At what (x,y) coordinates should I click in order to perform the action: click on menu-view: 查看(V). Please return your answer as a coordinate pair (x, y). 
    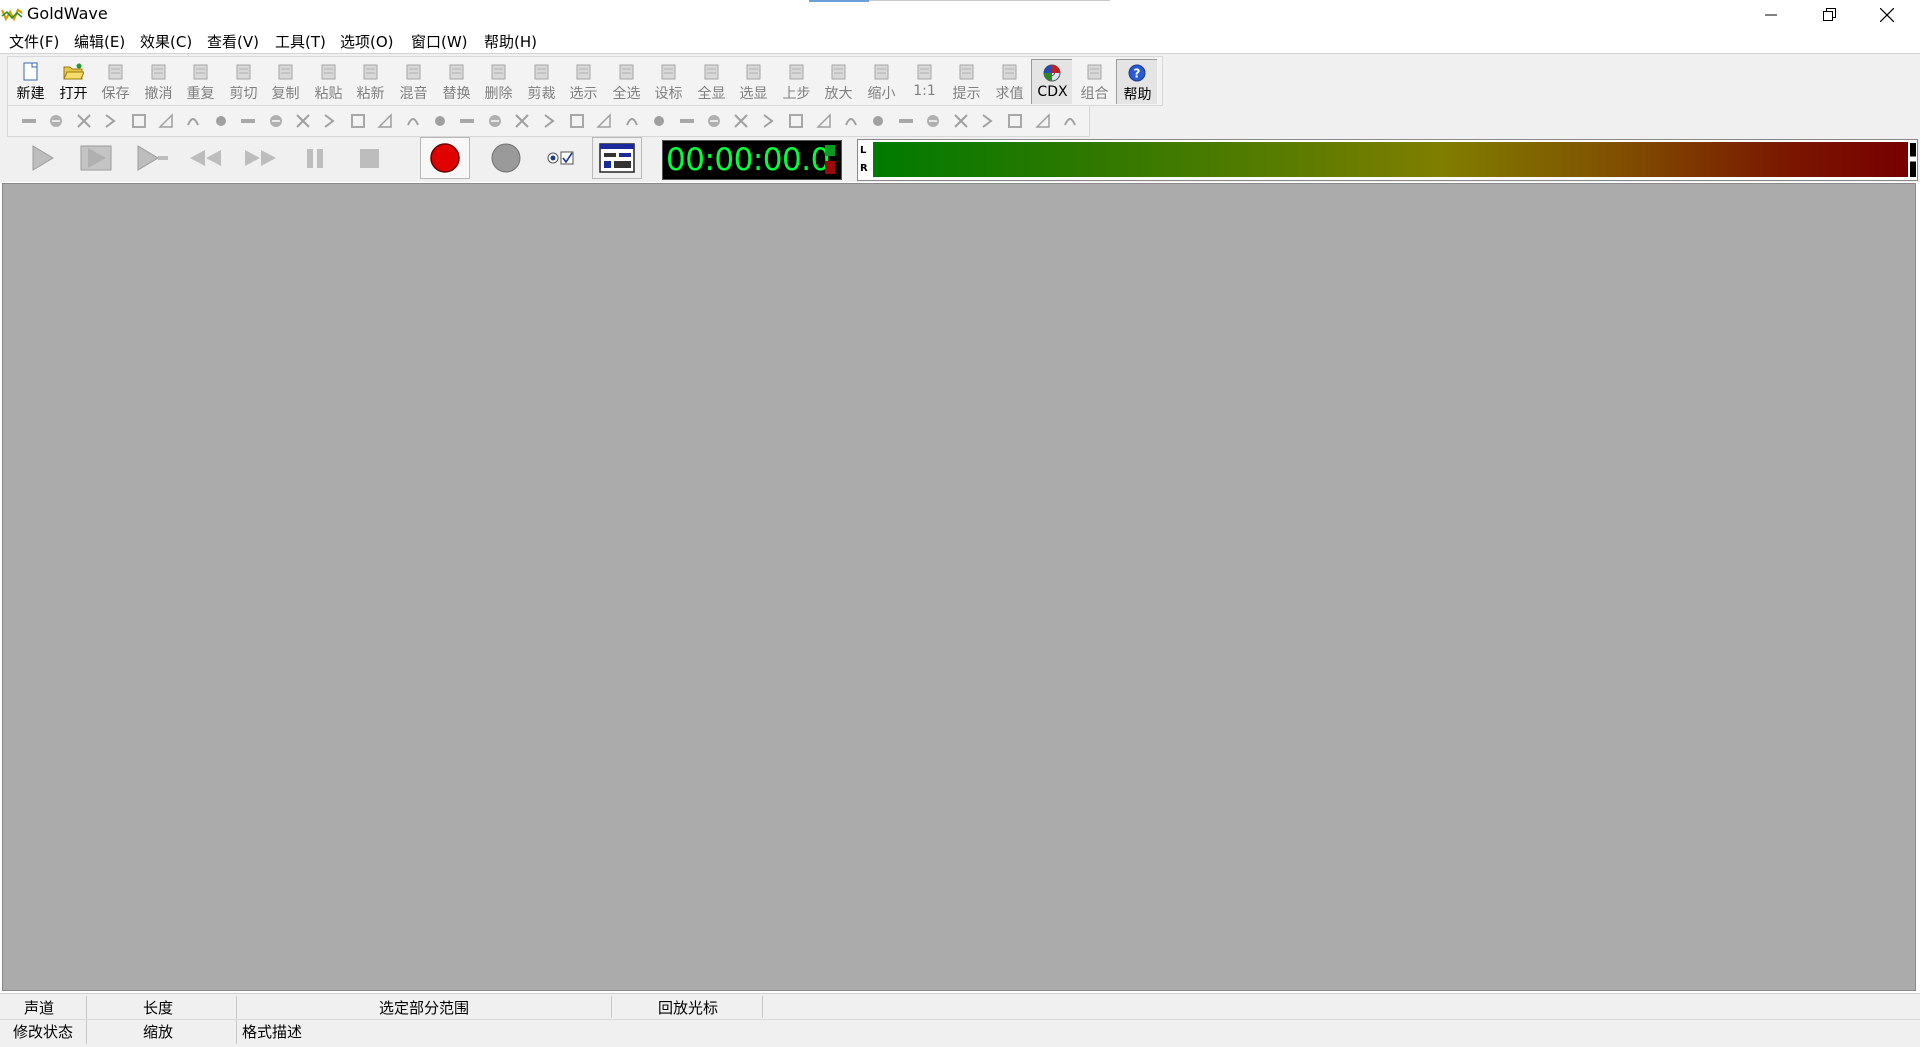
    Looking at the image, I should click on (233, 41).